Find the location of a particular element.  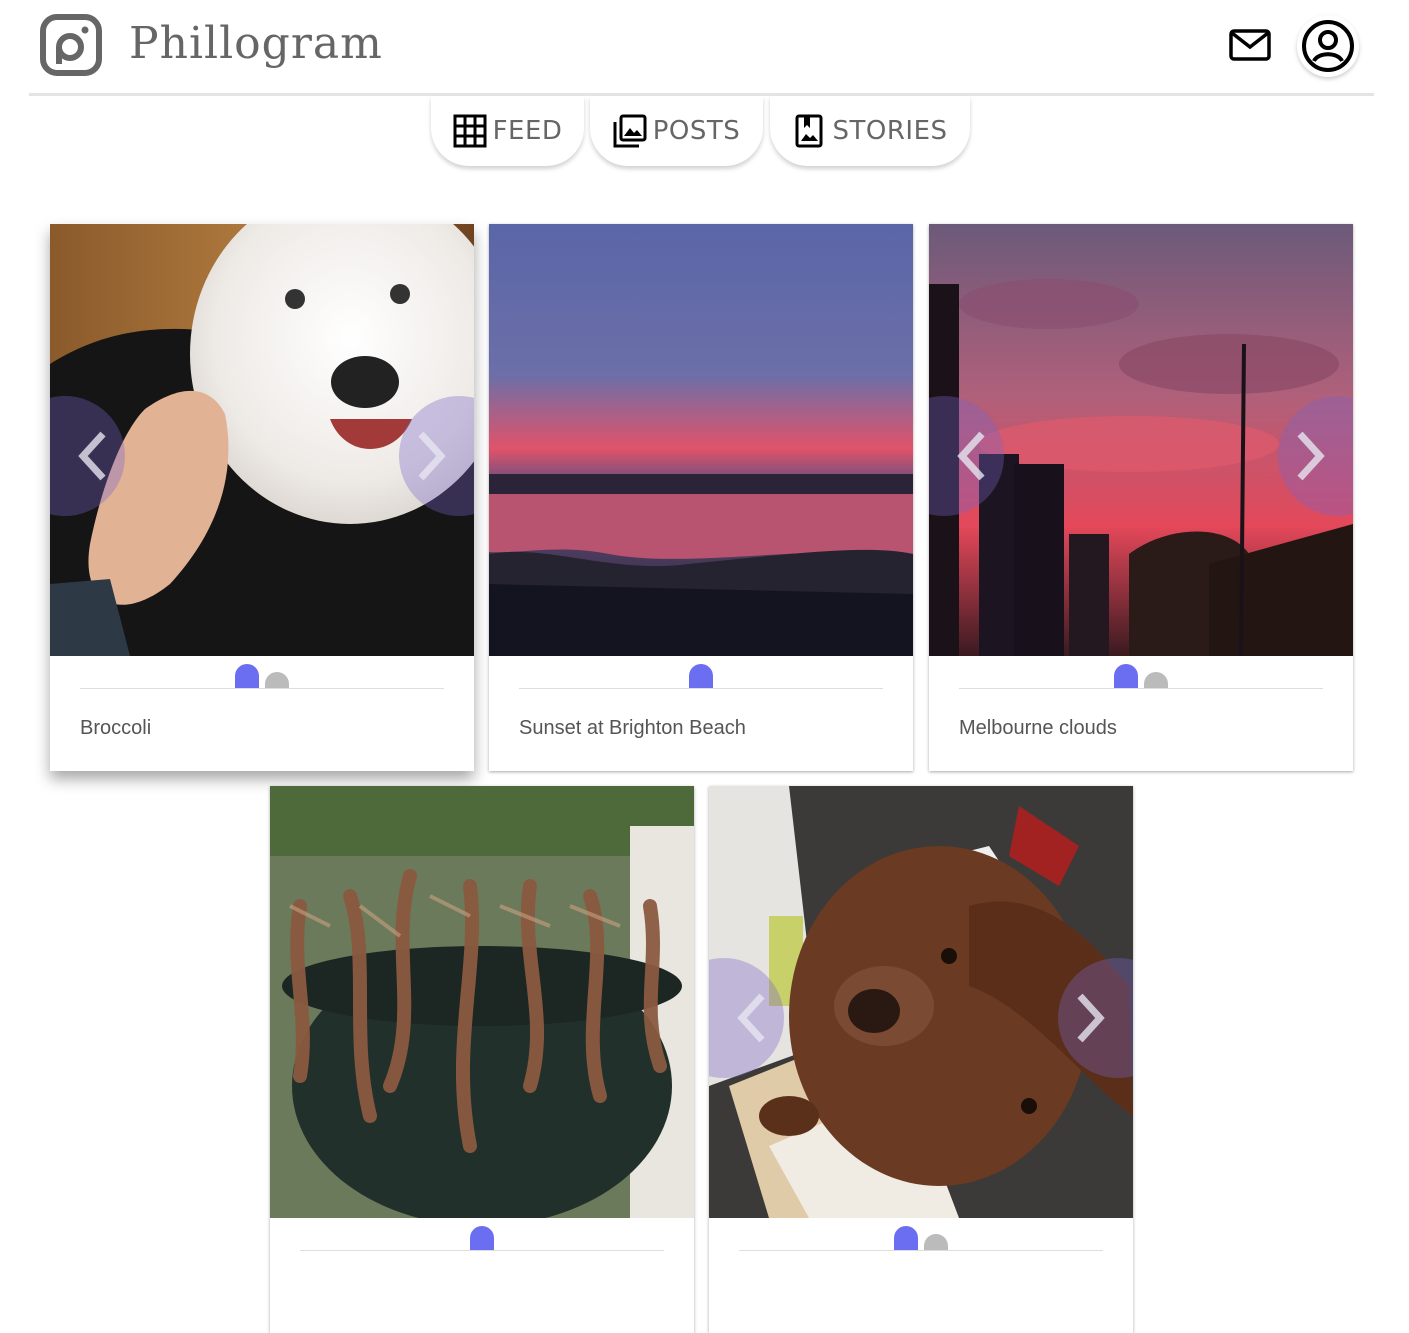

instagram-logo-icon is located at coordinates (71, 45).